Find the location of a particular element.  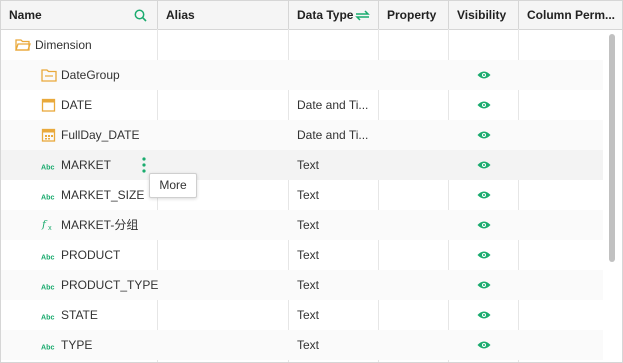

field-name: MARKET-分组 is located at coordinates (100, 225).